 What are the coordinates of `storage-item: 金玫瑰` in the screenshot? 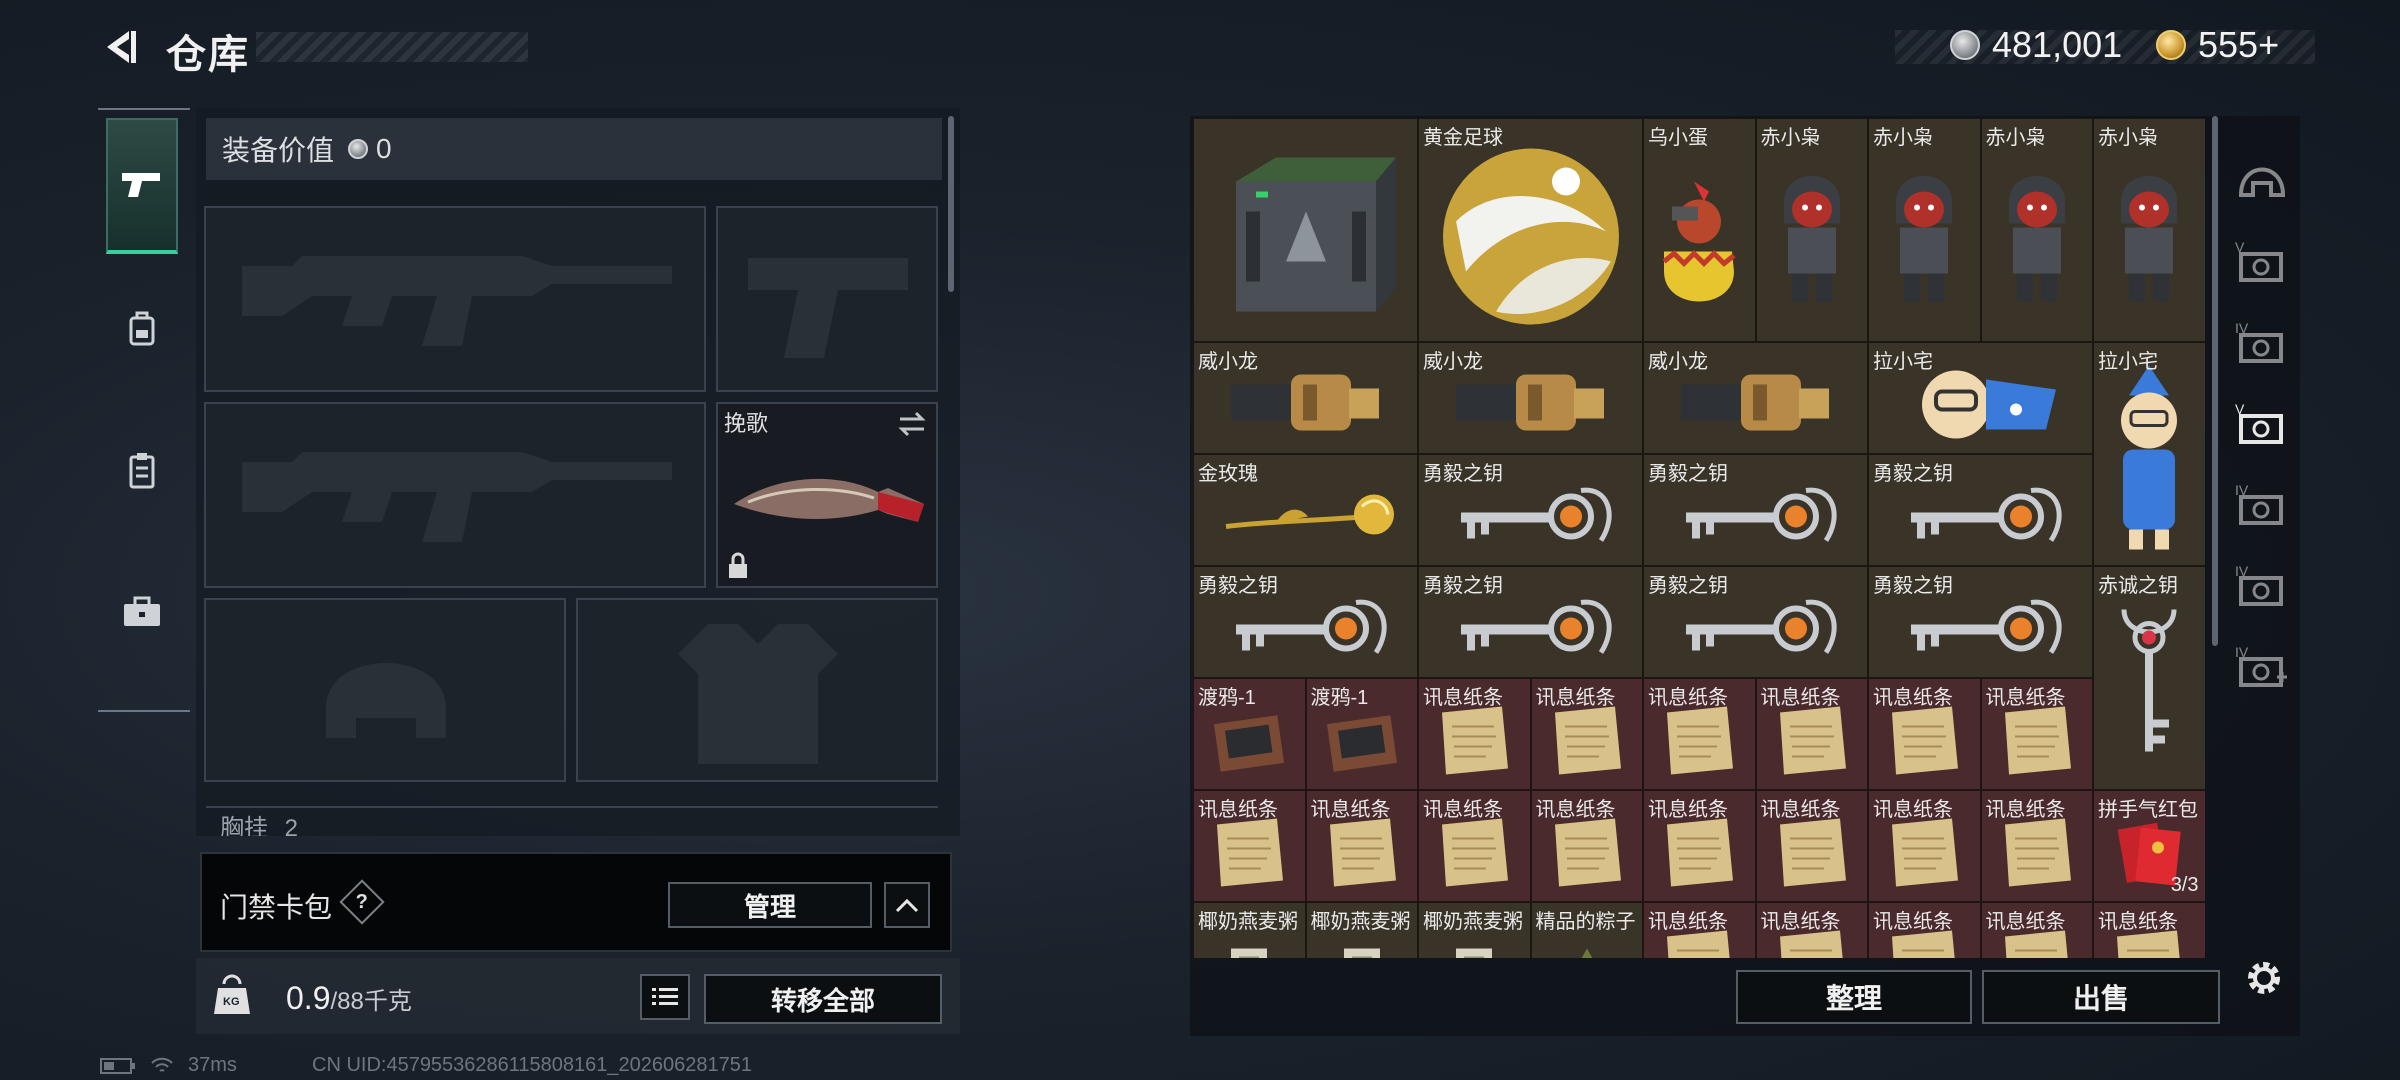 It's located at (1305, 510).